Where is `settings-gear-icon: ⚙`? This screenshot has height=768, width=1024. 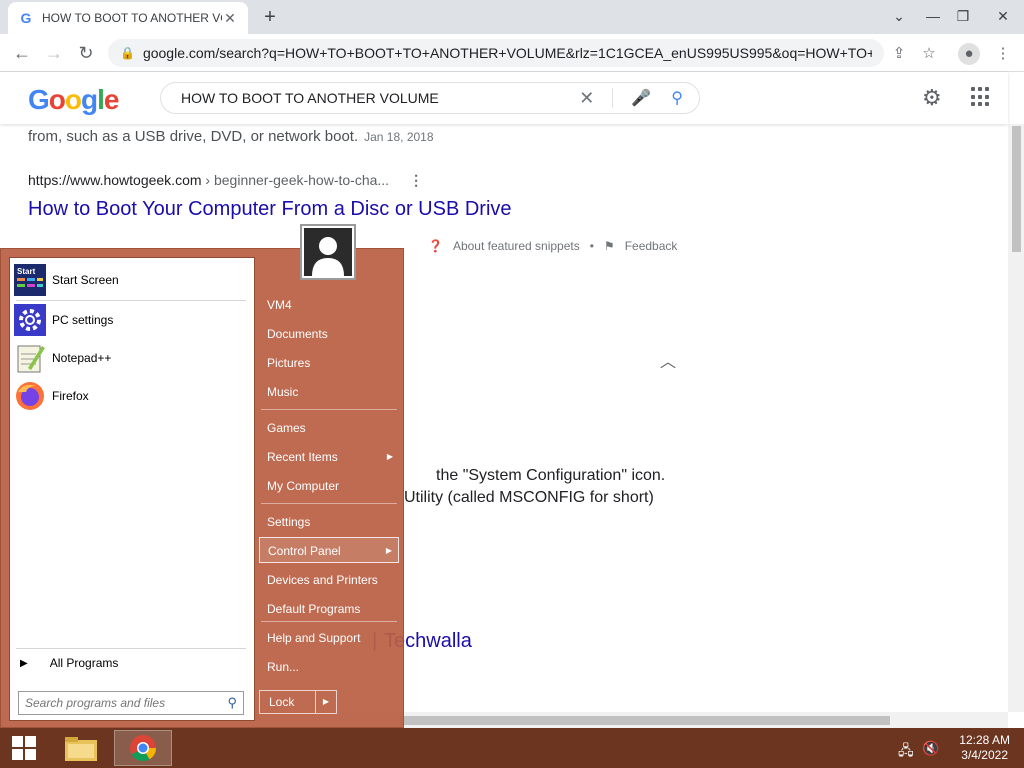 settings-gear-icon: ⚙ is located at coordinates (932, 98).